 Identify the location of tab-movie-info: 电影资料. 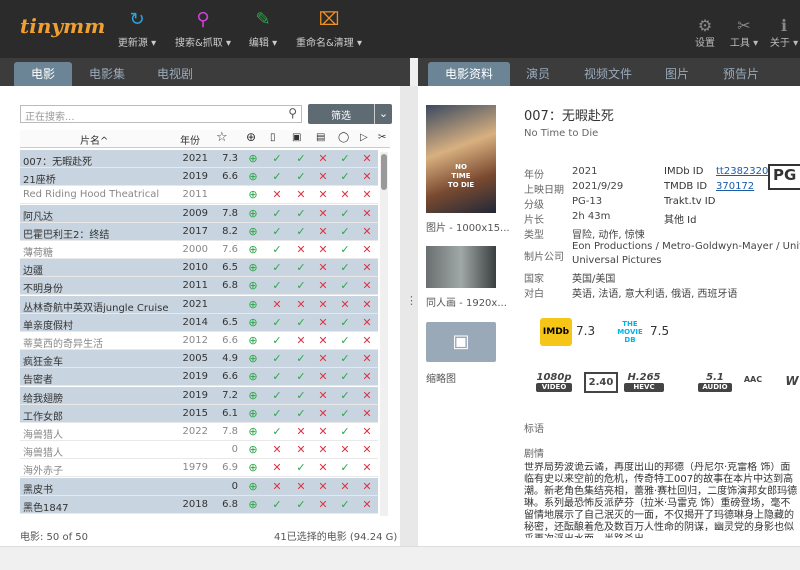
(469, 74).